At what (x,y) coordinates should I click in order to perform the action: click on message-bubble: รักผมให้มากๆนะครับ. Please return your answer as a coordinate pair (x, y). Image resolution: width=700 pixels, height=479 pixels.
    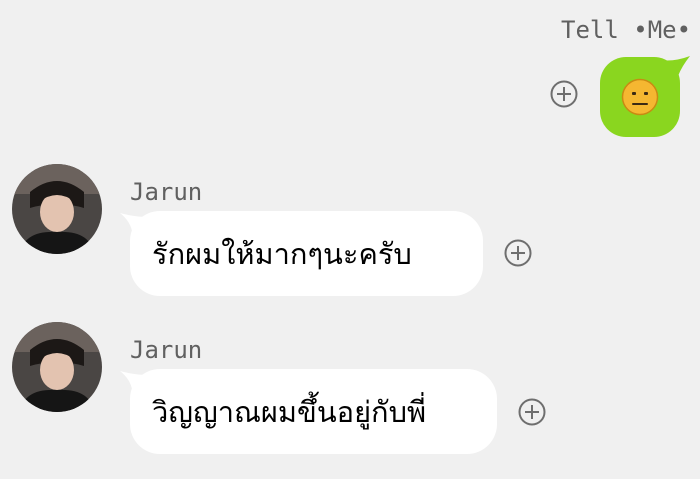
    Looking at the image, I should click on (306, 253).